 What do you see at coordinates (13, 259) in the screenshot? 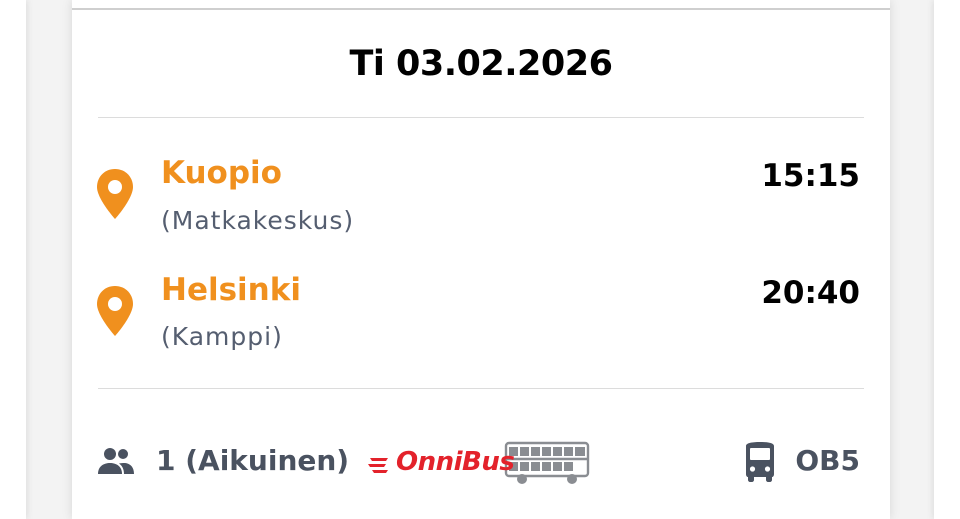
I see `adjacent-card-left` at bounding box center [13, 259].